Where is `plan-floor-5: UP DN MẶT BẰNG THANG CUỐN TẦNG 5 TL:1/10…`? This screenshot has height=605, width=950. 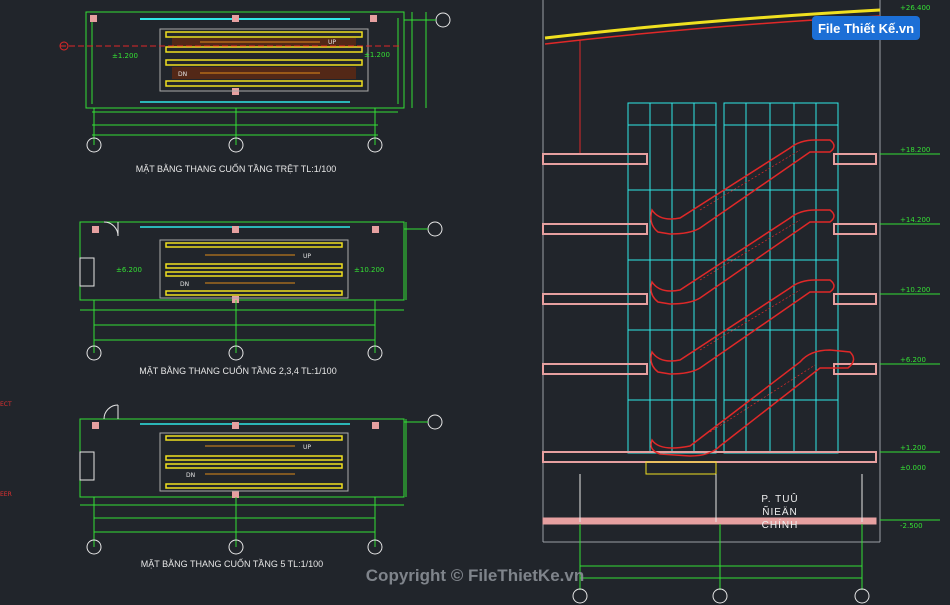 plan-floor-5: UP DN MẶT BẰNG THANG CUỐN TẦNG 5 TL:1/10… is located at coordinates (261, 486).